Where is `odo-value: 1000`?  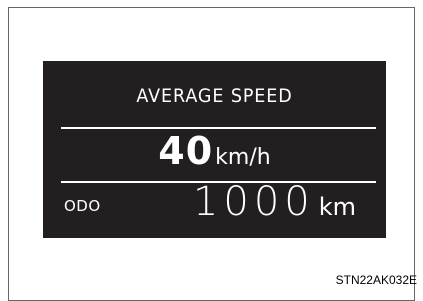 odo-value: 1000 is located at coordinates (254, 202).